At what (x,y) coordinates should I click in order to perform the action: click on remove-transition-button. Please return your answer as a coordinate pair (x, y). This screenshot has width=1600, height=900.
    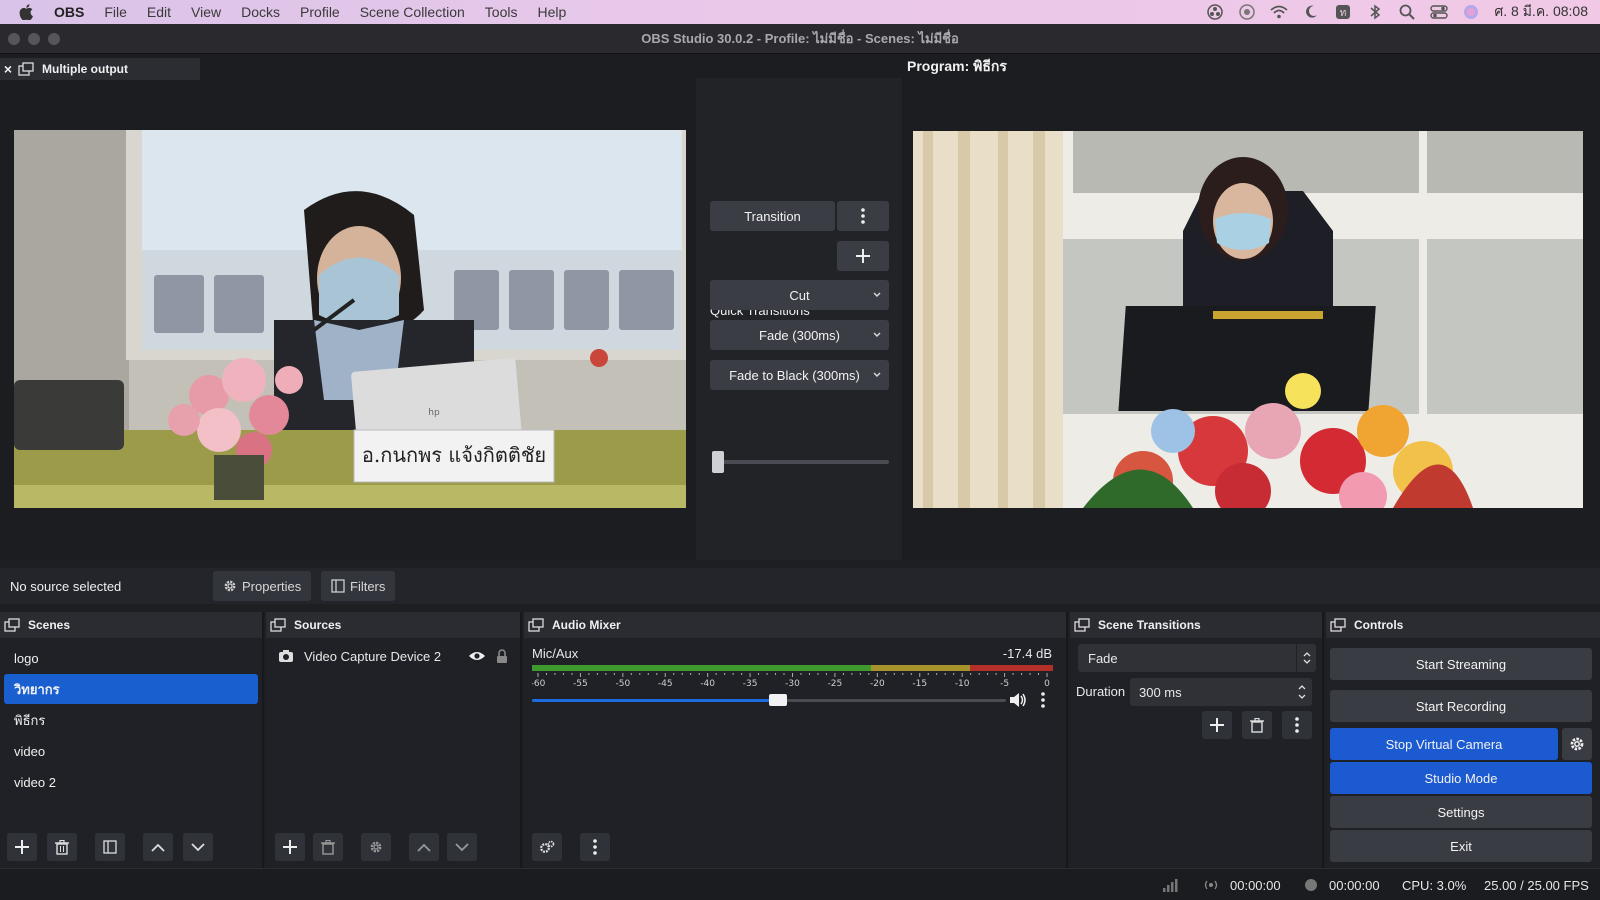
    Looking at the image, I should click on (1257, 725).